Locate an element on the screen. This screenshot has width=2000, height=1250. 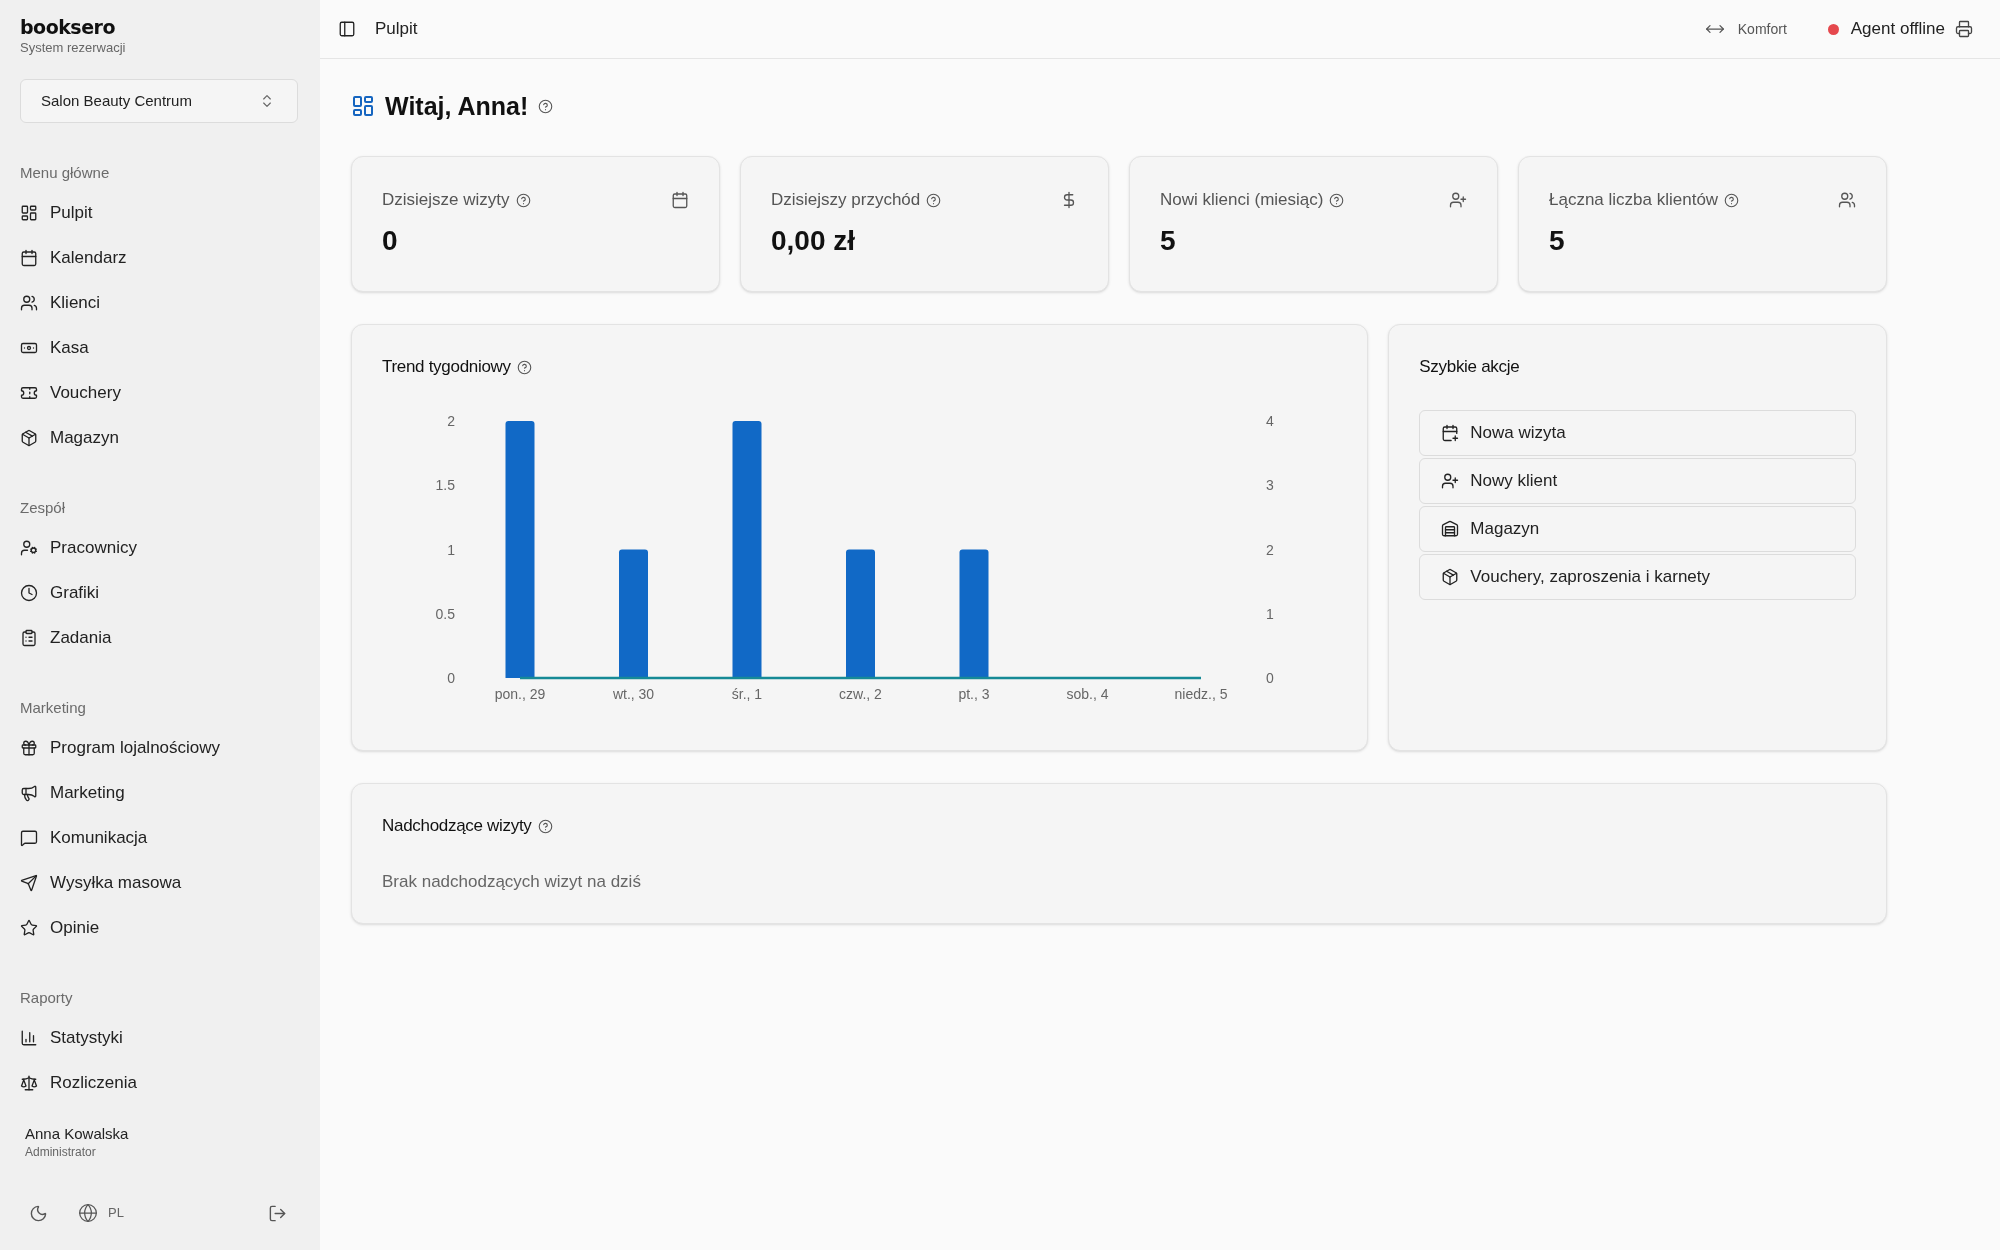
clock-icon is located at coordinates (29, 592).